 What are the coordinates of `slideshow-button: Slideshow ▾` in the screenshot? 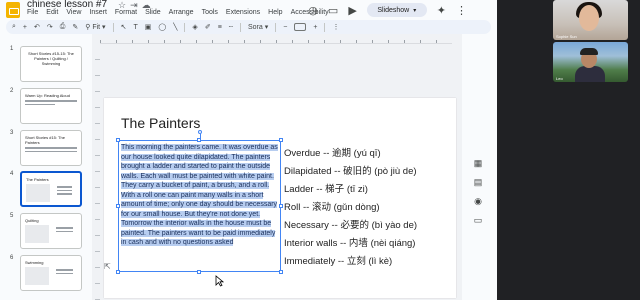 It's located at (396, 10).